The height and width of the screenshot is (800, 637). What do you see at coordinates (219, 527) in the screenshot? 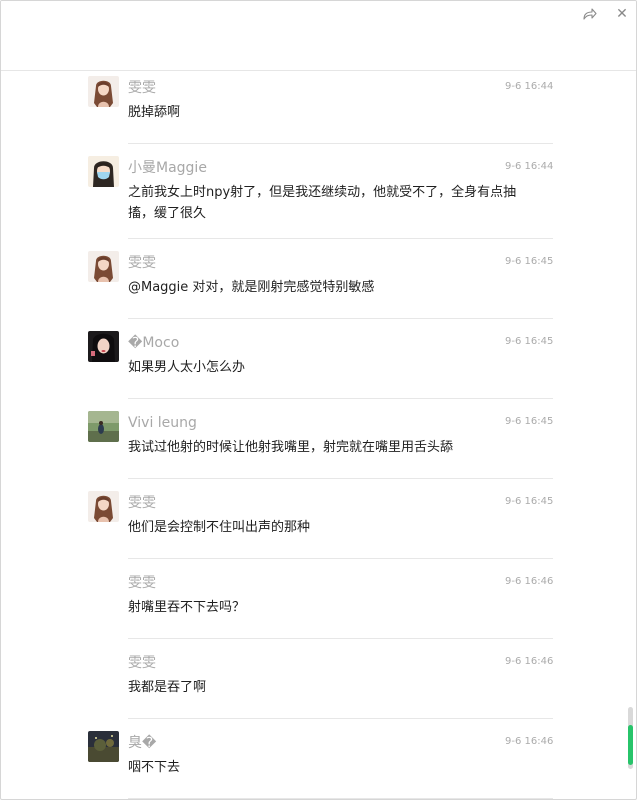
I see `message-text: 他们是会控制不住叫出声的那种` at bounding box center [219, 527].